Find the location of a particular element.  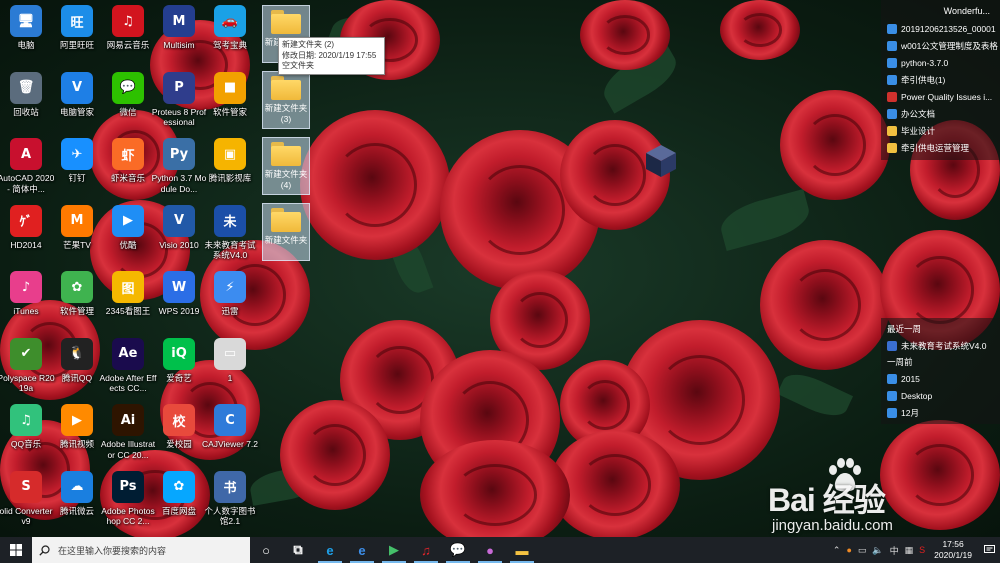

desktop-icon: ♫ 网易云音乐 is located at coordinates (128, 28).